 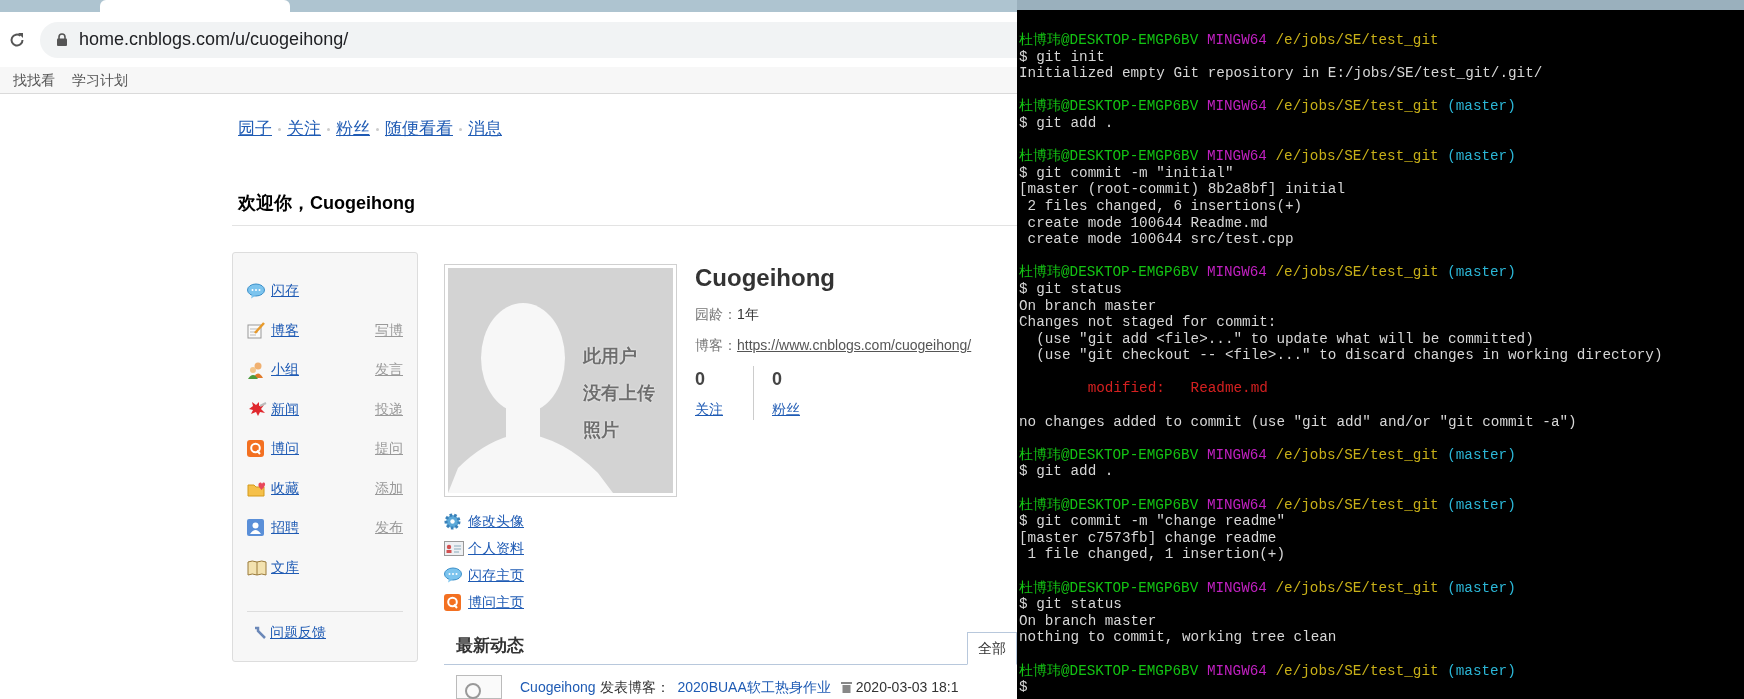 I want to click on stat-link: 粉丝, so click(x=786, y=409).